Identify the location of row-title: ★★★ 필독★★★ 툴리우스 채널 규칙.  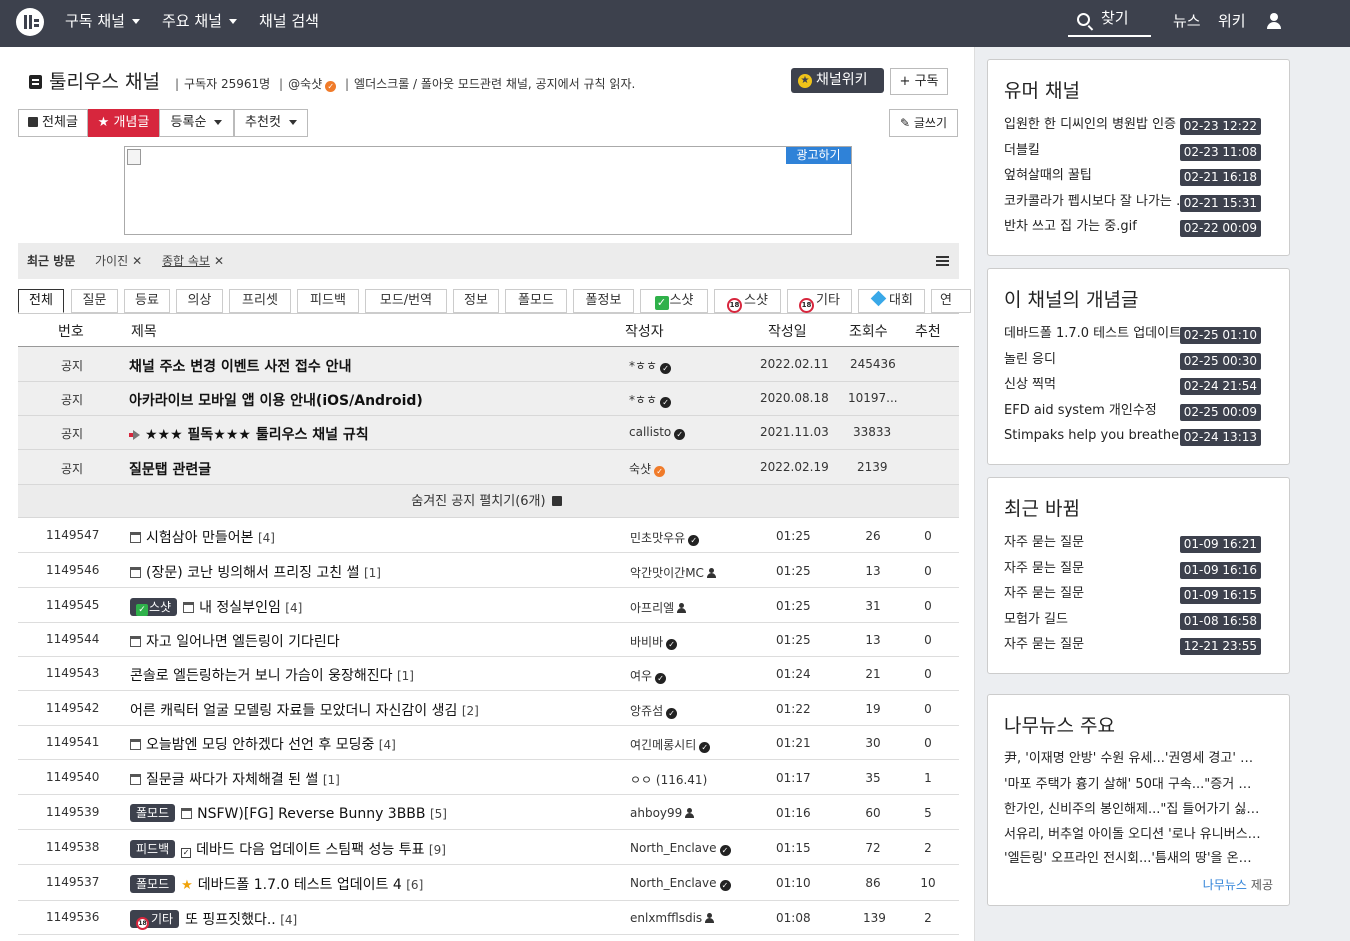
(249, 434).